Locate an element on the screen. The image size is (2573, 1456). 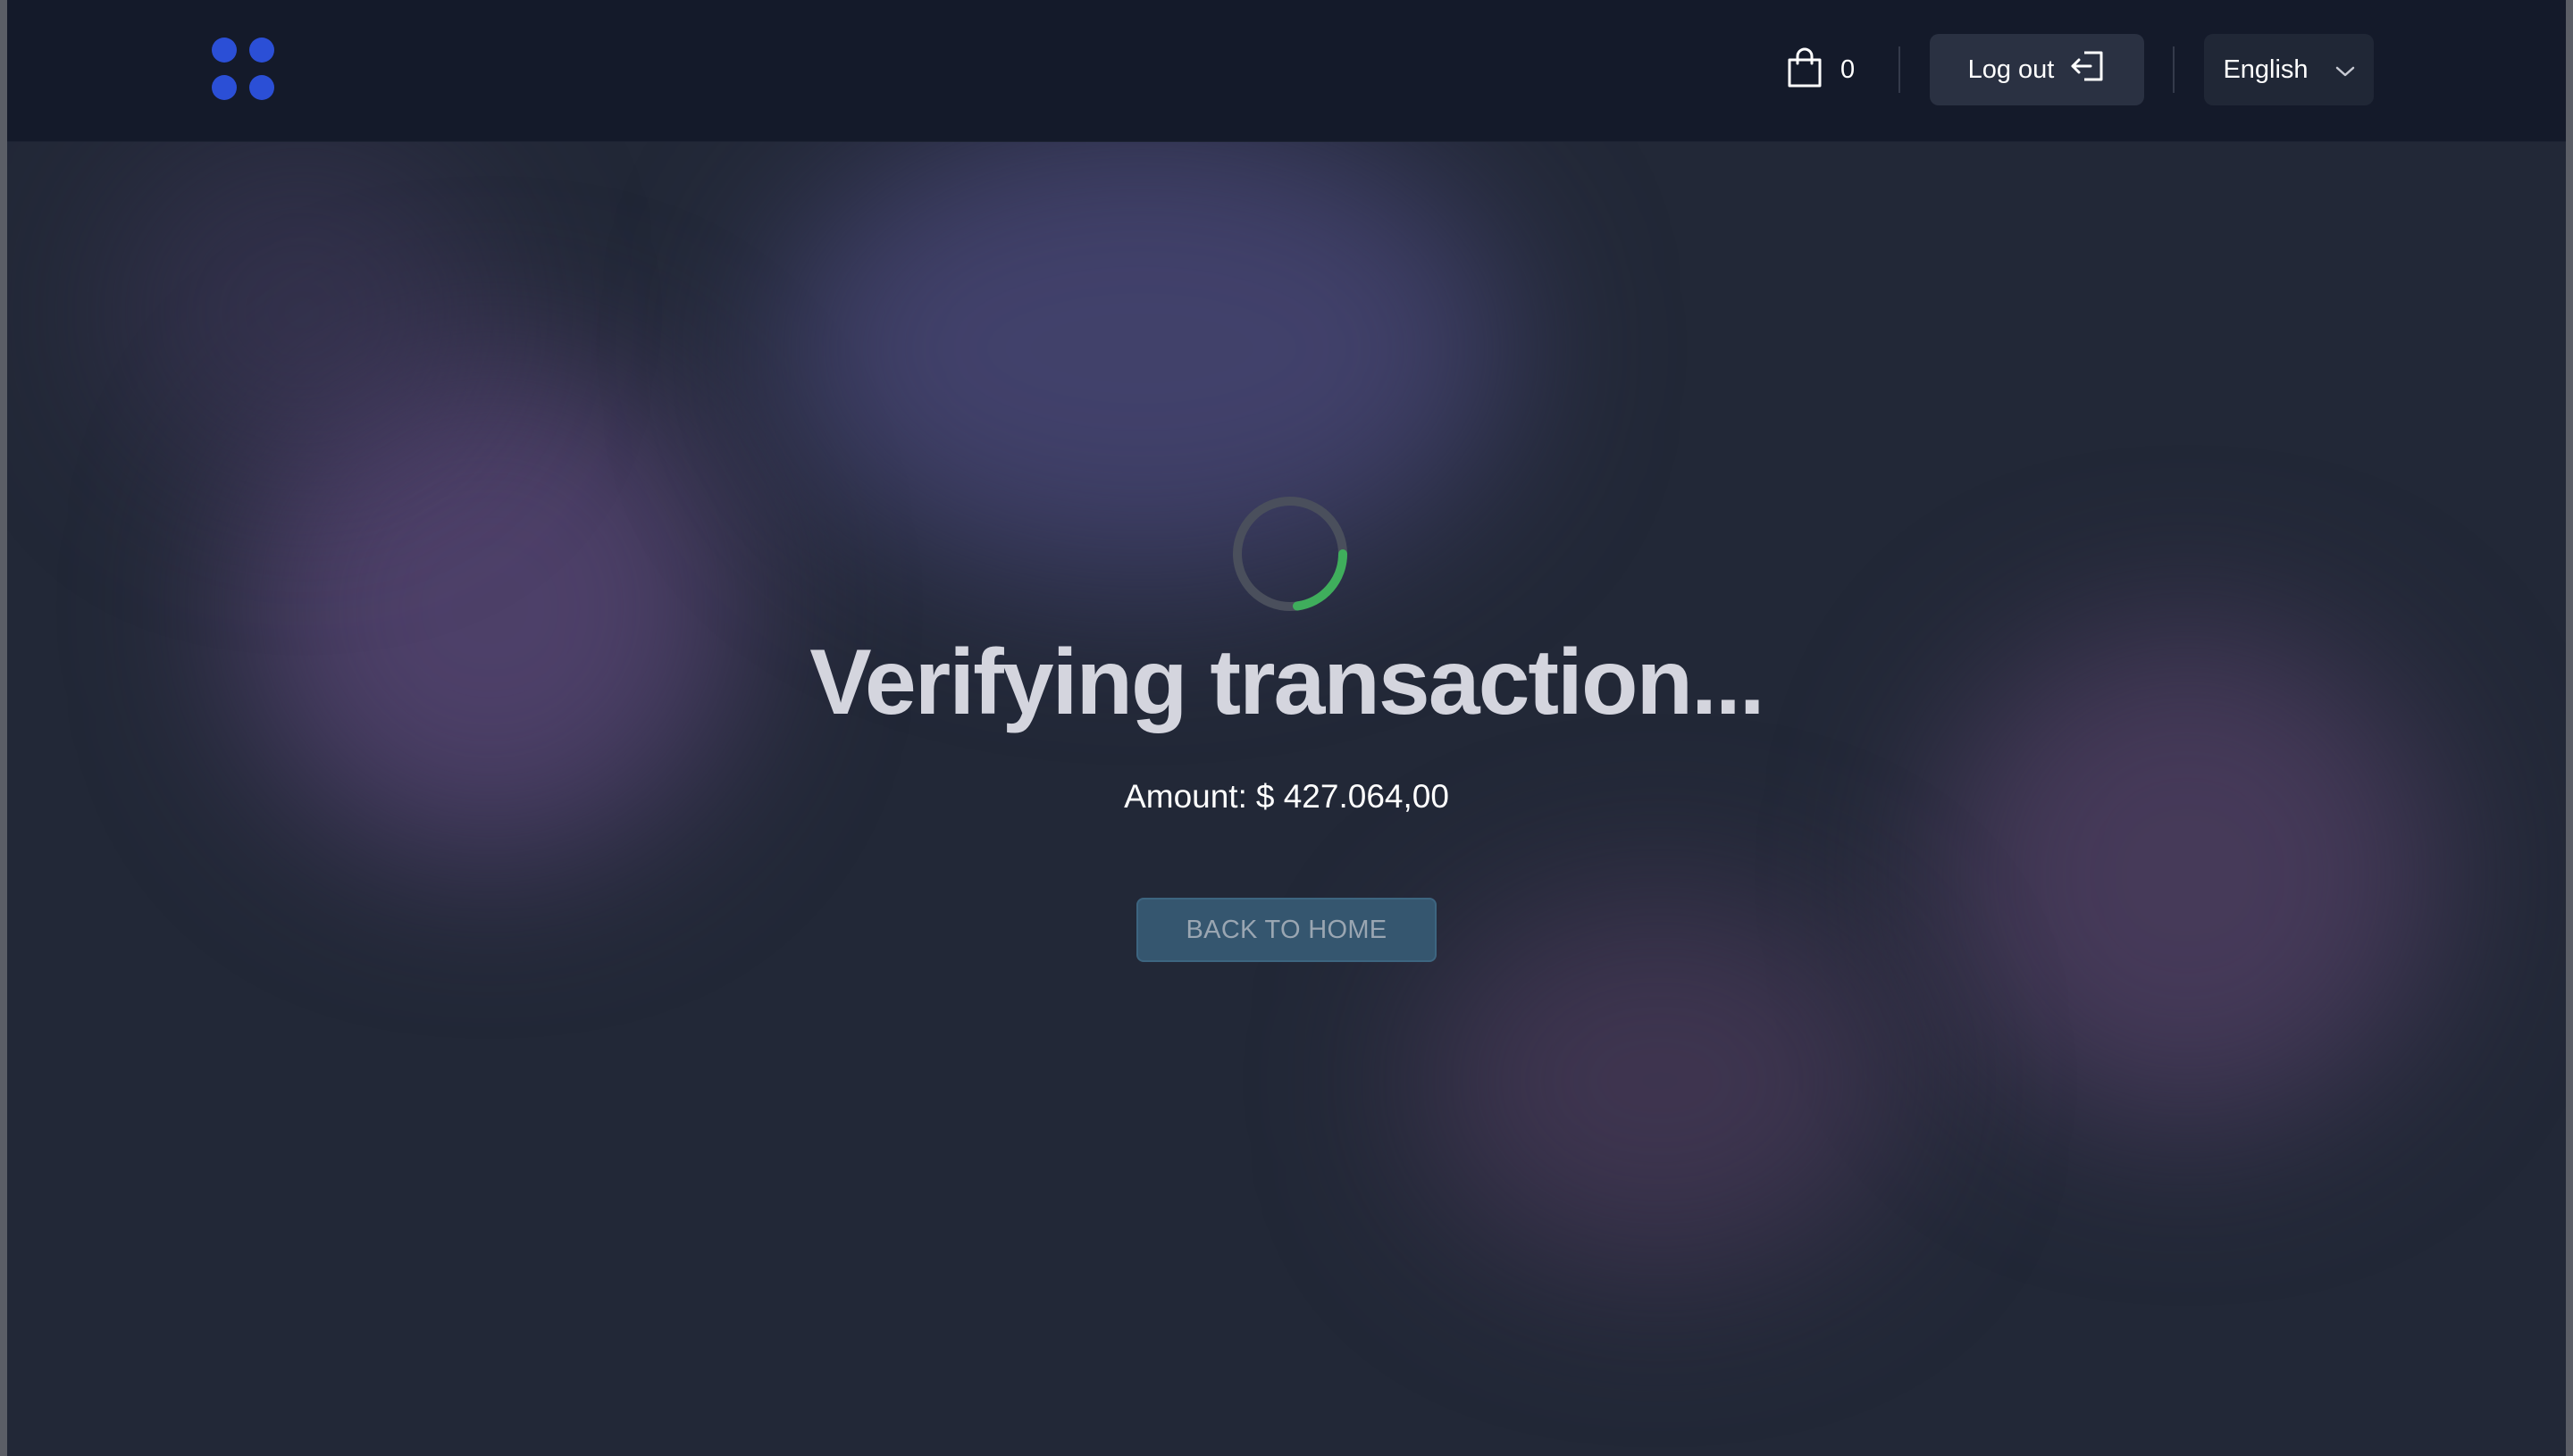
transaction-amount: Amount: $ 427.064,00 is located at coordinates (1286, 796).